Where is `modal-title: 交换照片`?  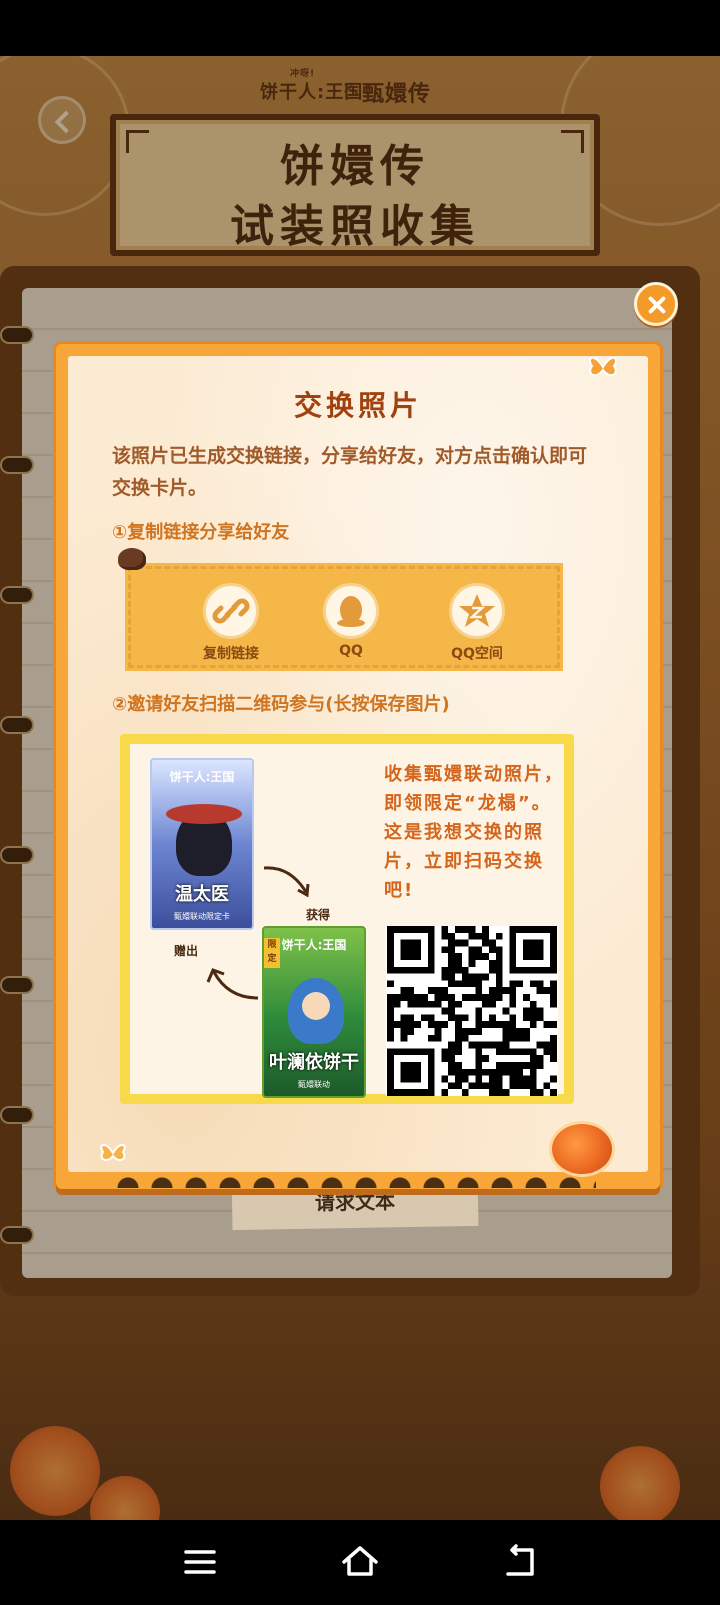 modal-title: 交换照片 is located at coordinates (357, 405).